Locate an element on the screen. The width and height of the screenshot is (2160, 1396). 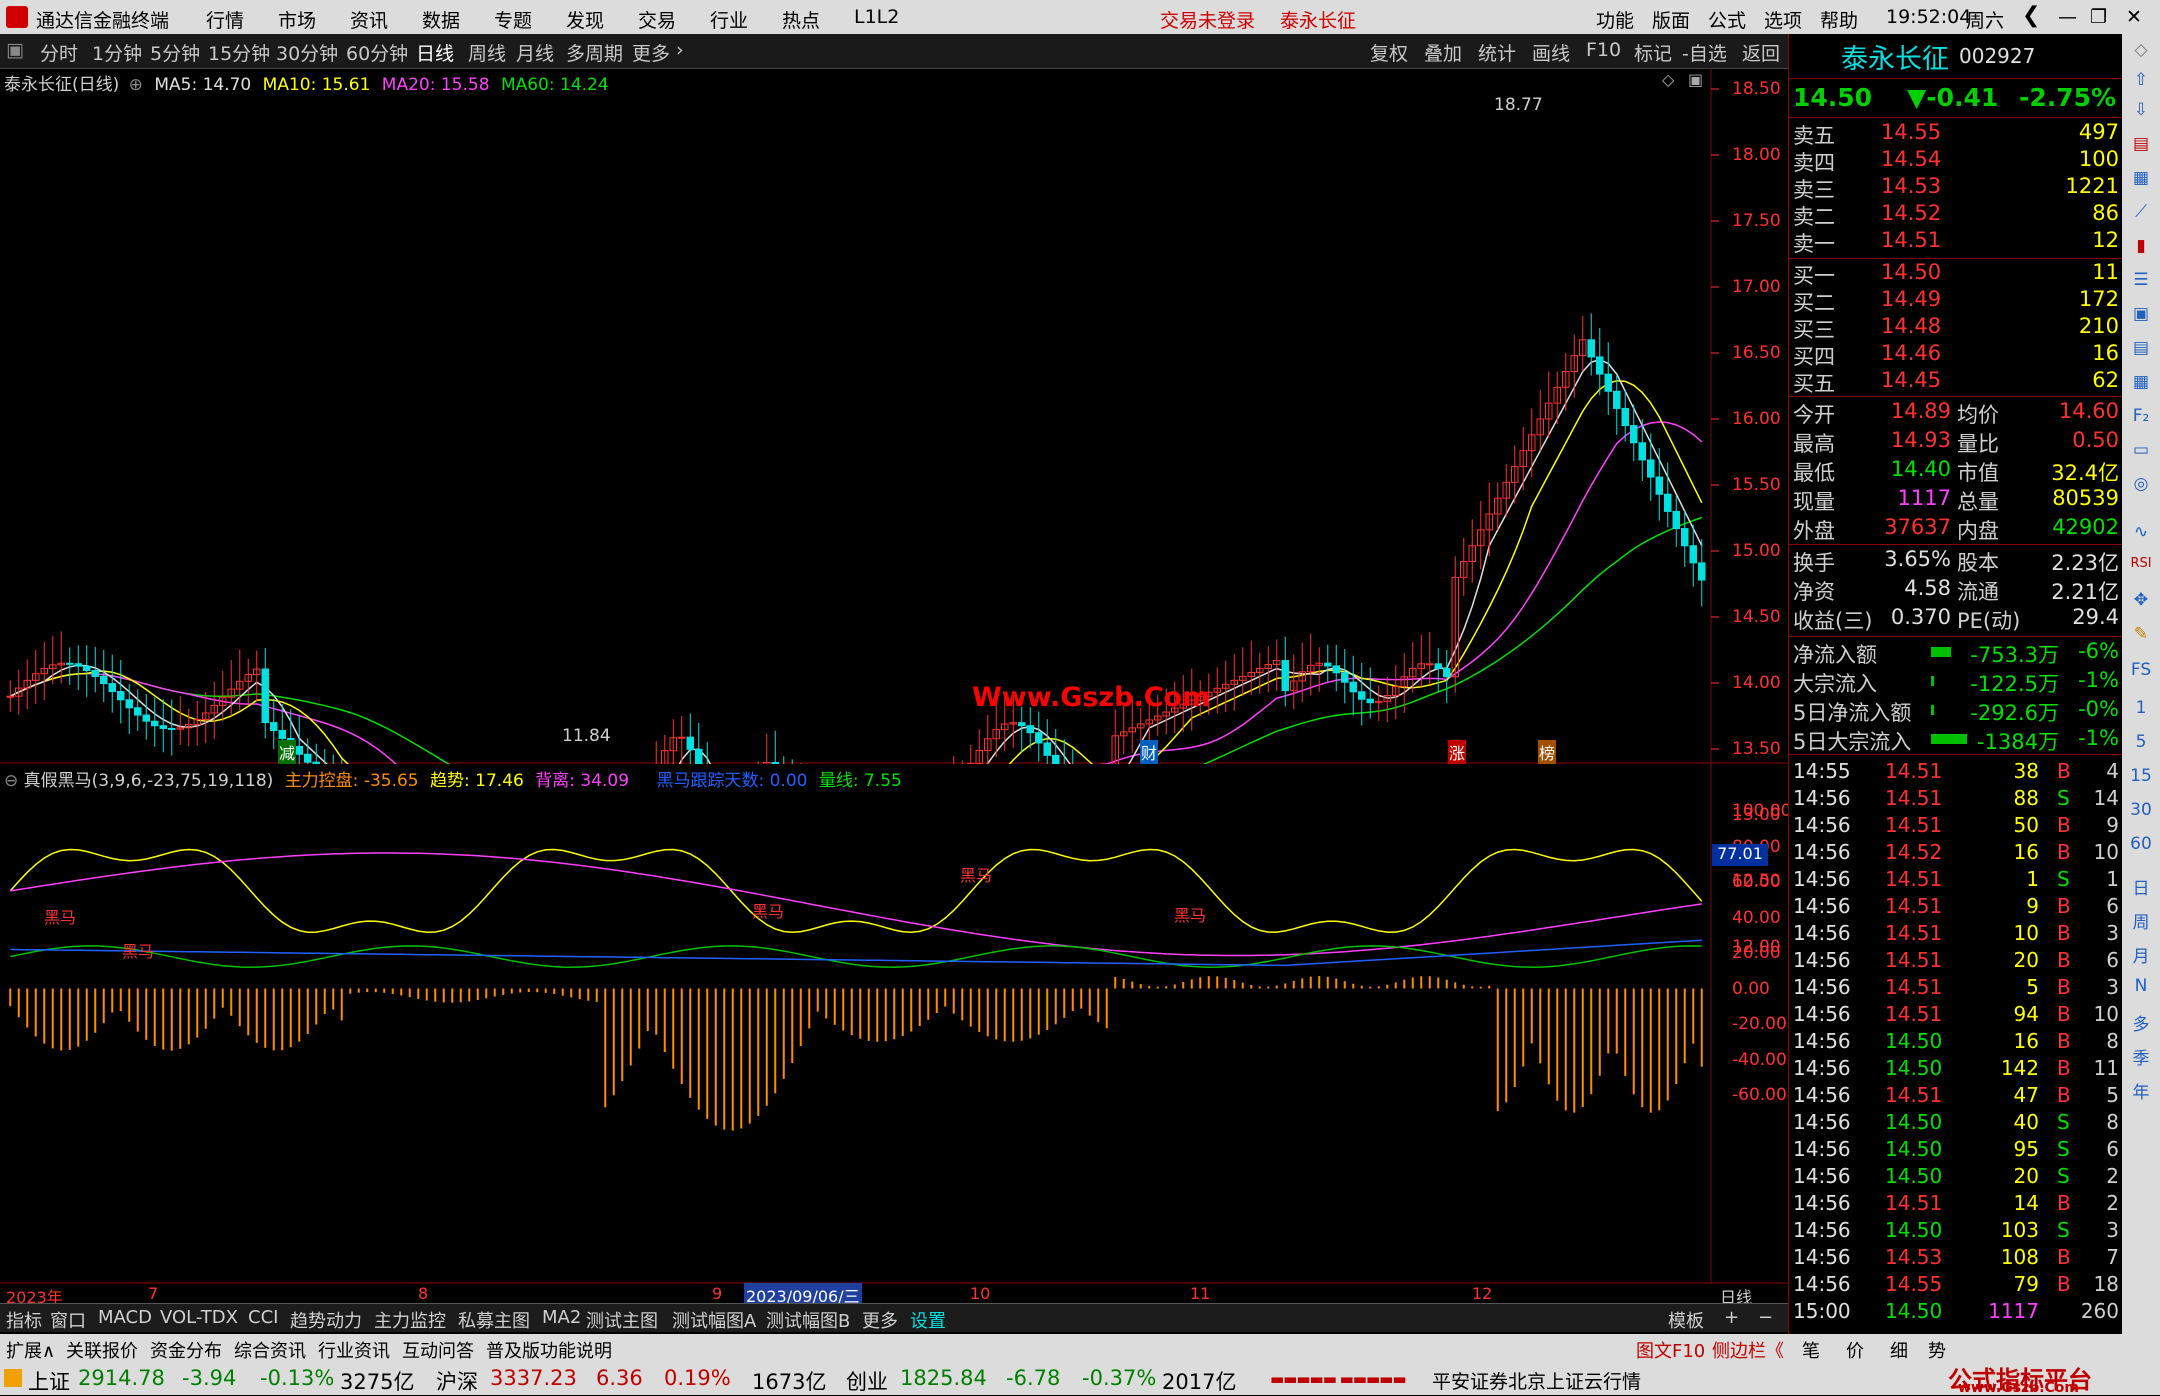
tf-5min: 5分钟 is located at coordinates (175, 52).